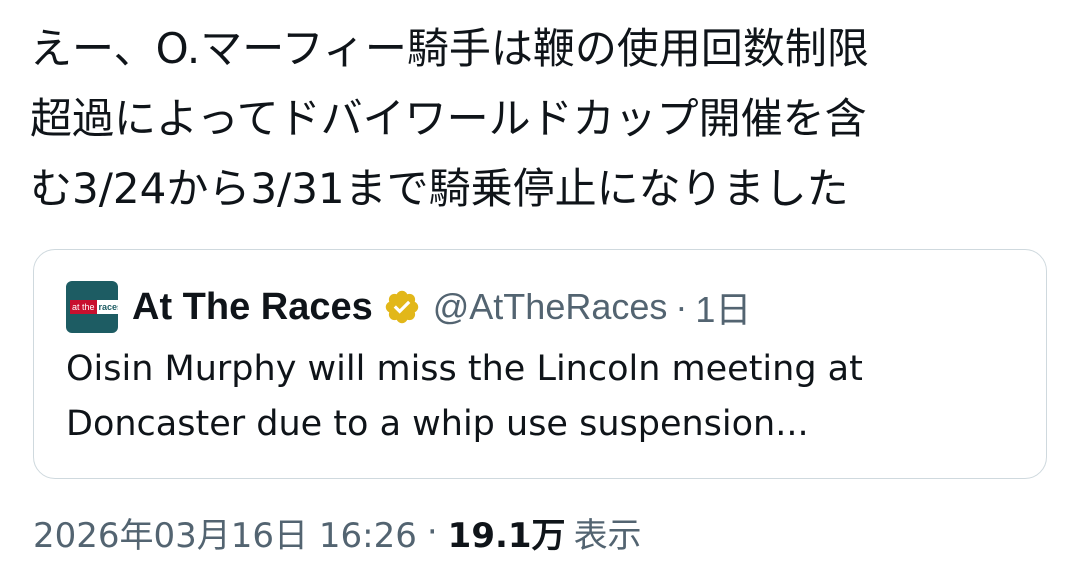 This screenshot has width=1080, height=573. I want to click on views-label: 表示, so click(607, 535).